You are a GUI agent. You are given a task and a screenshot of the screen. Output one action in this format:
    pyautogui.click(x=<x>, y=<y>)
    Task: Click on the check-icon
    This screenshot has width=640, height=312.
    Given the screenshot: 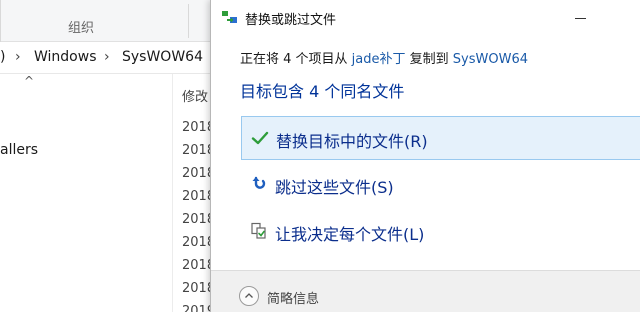 What is the action you would take?
    pyautogui.click(x=260, y=138)
    